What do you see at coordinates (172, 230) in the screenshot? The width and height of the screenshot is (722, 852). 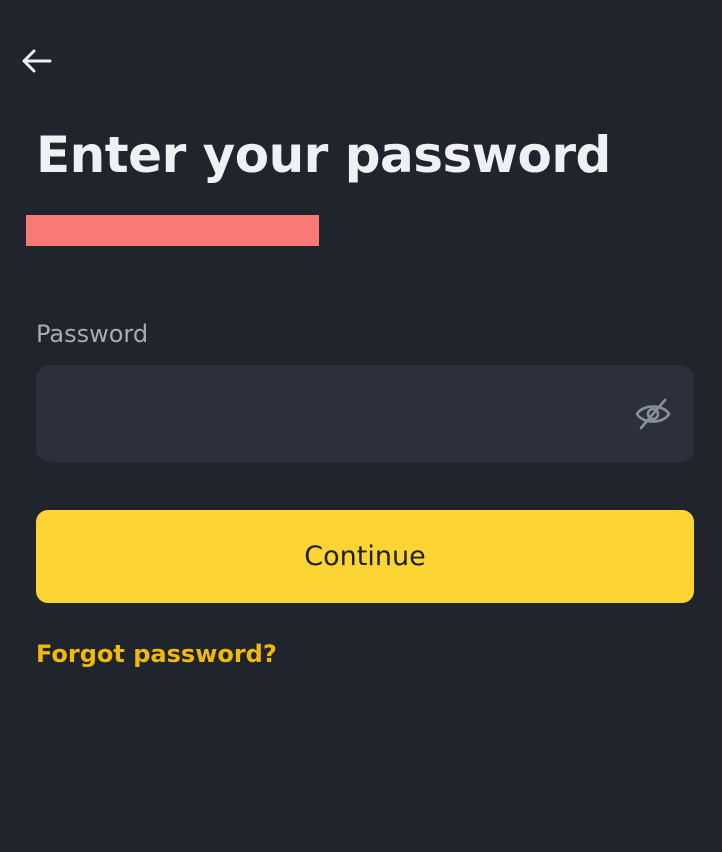 I see `redacted-email-bar` at bounding box center [172, 230].